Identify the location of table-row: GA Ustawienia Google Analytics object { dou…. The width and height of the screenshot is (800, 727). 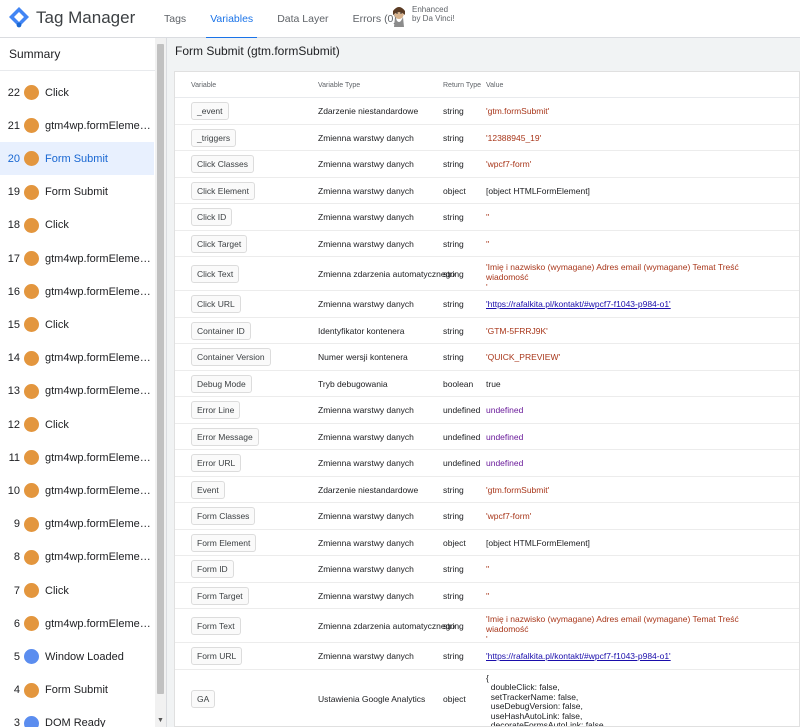
(487, 698).